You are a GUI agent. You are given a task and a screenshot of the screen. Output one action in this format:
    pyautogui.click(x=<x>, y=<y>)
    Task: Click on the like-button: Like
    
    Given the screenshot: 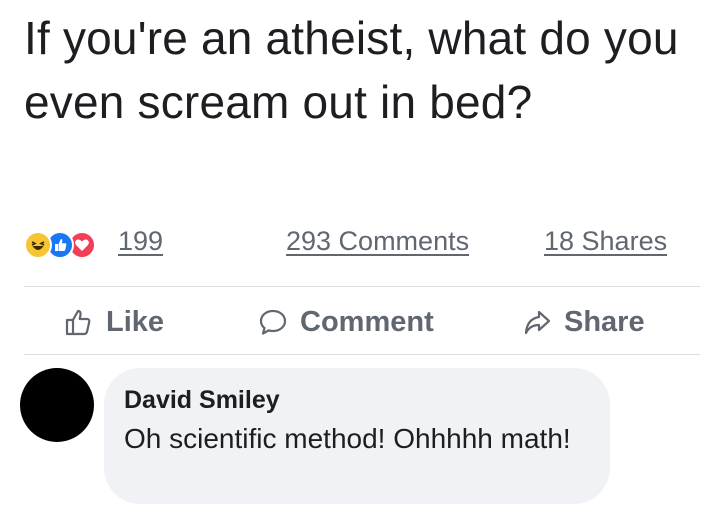 What is the action you would take?
    pyautogui.click(x=114, y=322)
    